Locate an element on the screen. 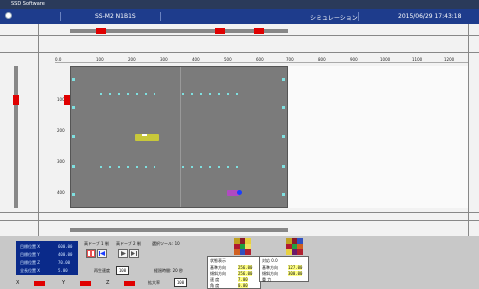 This screenshot has width=479, height=289. step-icon is located at coordinates (134, 253).